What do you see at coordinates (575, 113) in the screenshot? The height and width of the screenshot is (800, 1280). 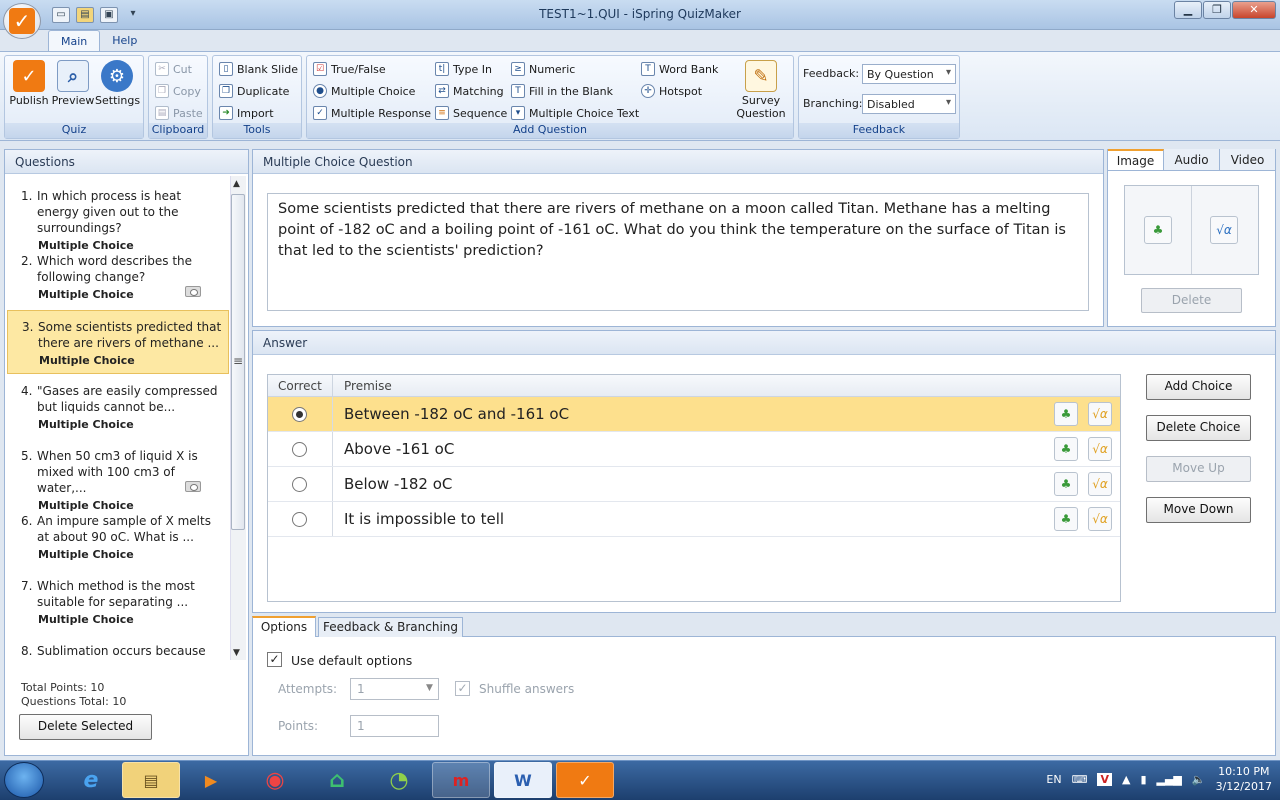 I see `mc-text-button: ▾ Multiple Choice Text` at bounding box center [575, 113].